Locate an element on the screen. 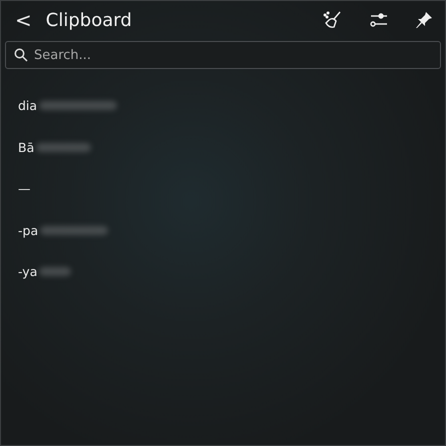 The image size is (446, 446). search-icon is located at coordinates (21, 55).